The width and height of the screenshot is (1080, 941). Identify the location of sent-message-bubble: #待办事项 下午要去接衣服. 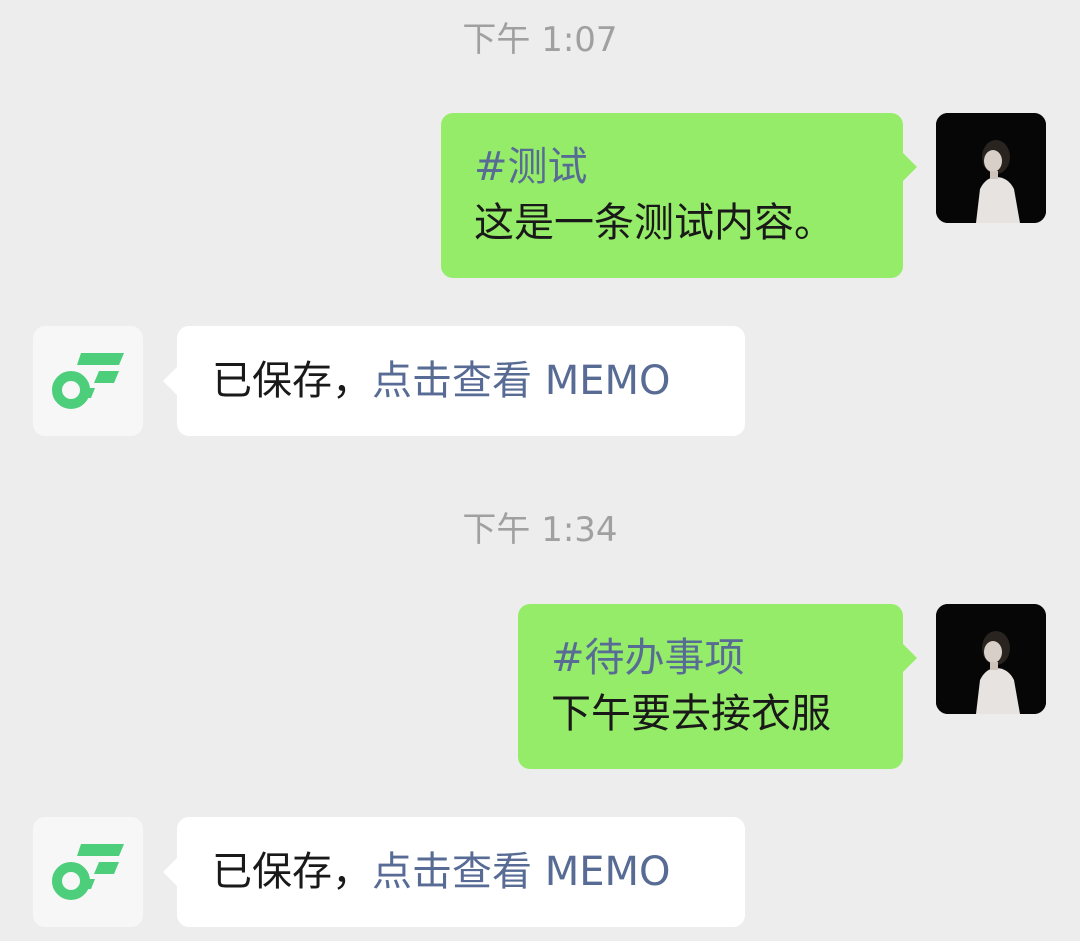
(717, 686).